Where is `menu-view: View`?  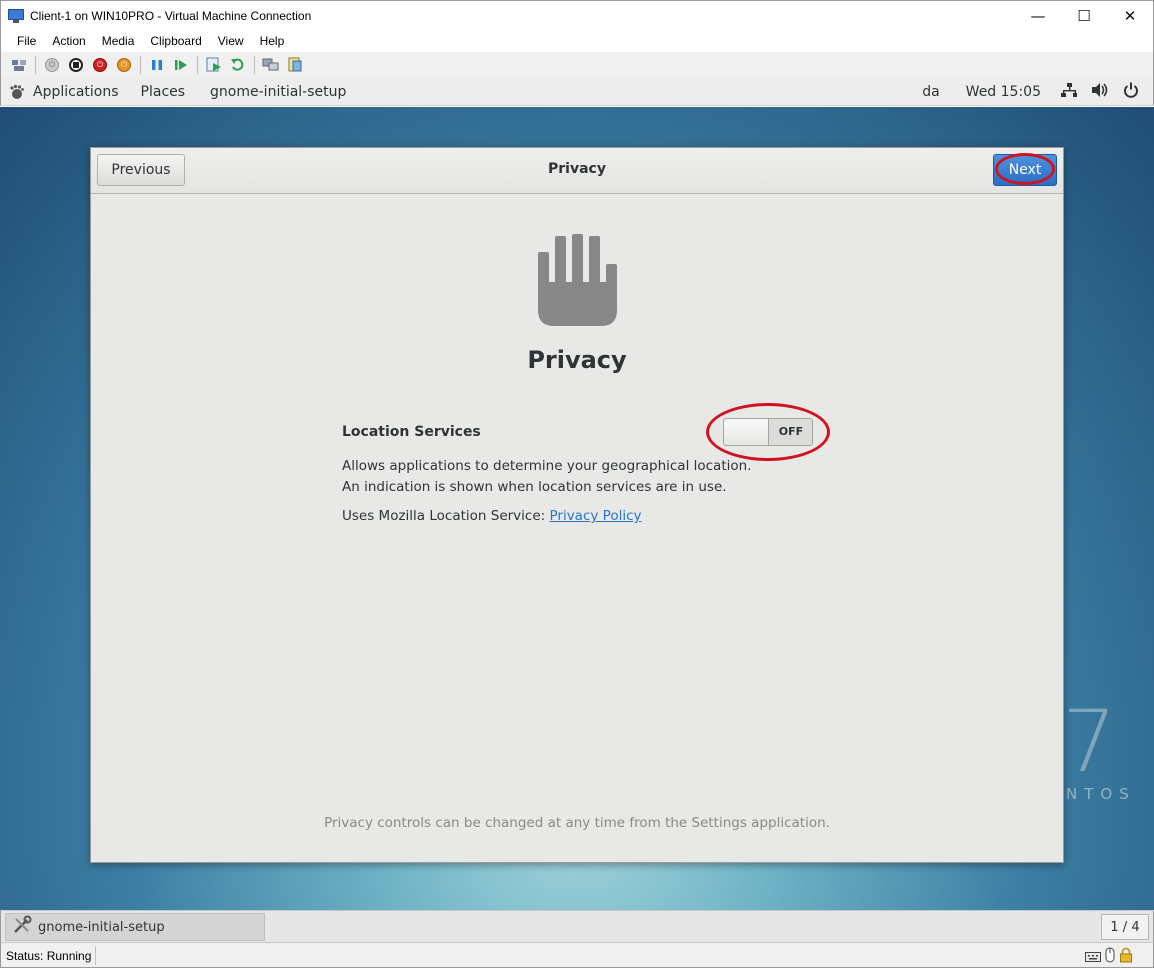 menu-view: View is located at coordinates (231, 41).